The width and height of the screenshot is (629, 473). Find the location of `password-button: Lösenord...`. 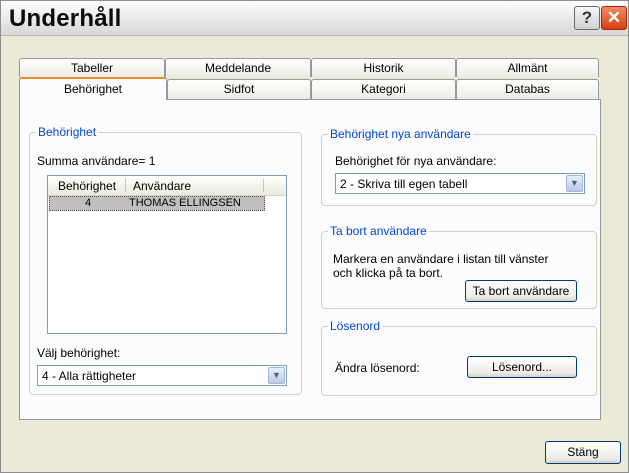

password-button: Lösenord... is located at coordinates (522, 367).